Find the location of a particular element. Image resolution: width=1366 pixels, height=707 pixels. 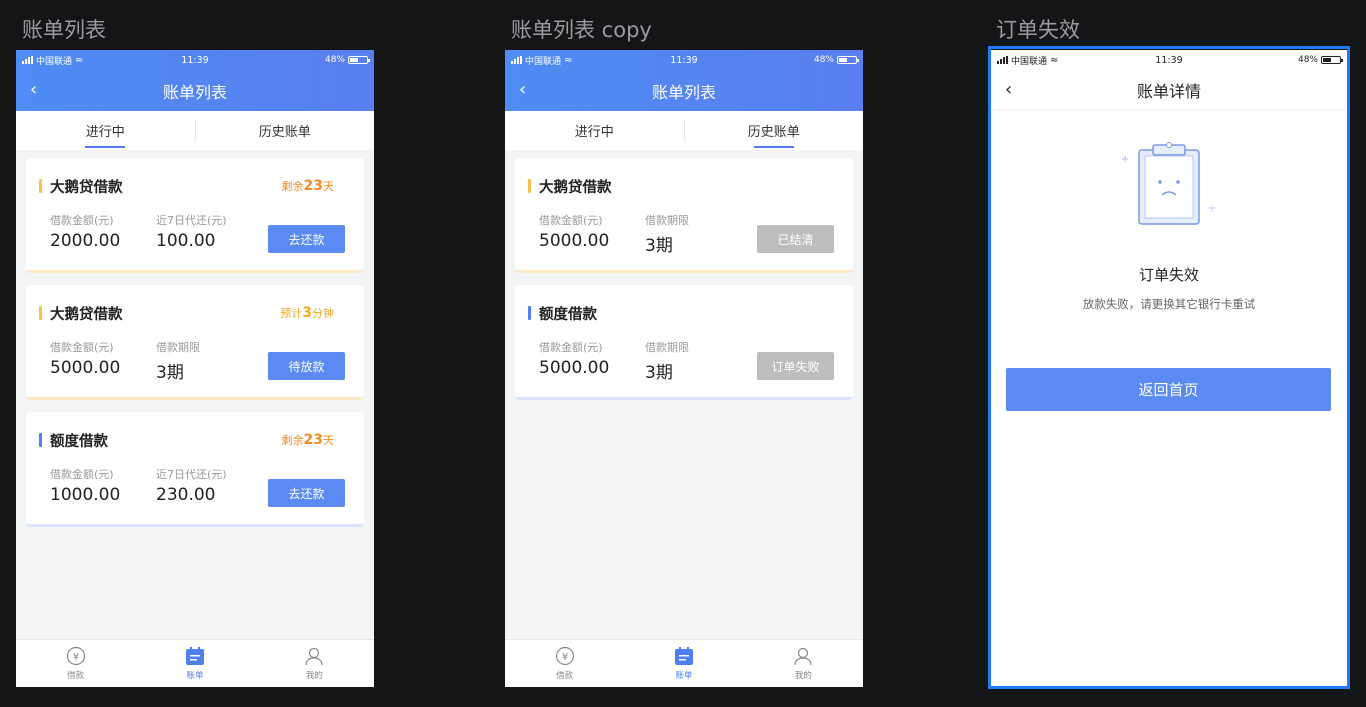

repay-value: 100.00 is located at coordinates (186, 241).